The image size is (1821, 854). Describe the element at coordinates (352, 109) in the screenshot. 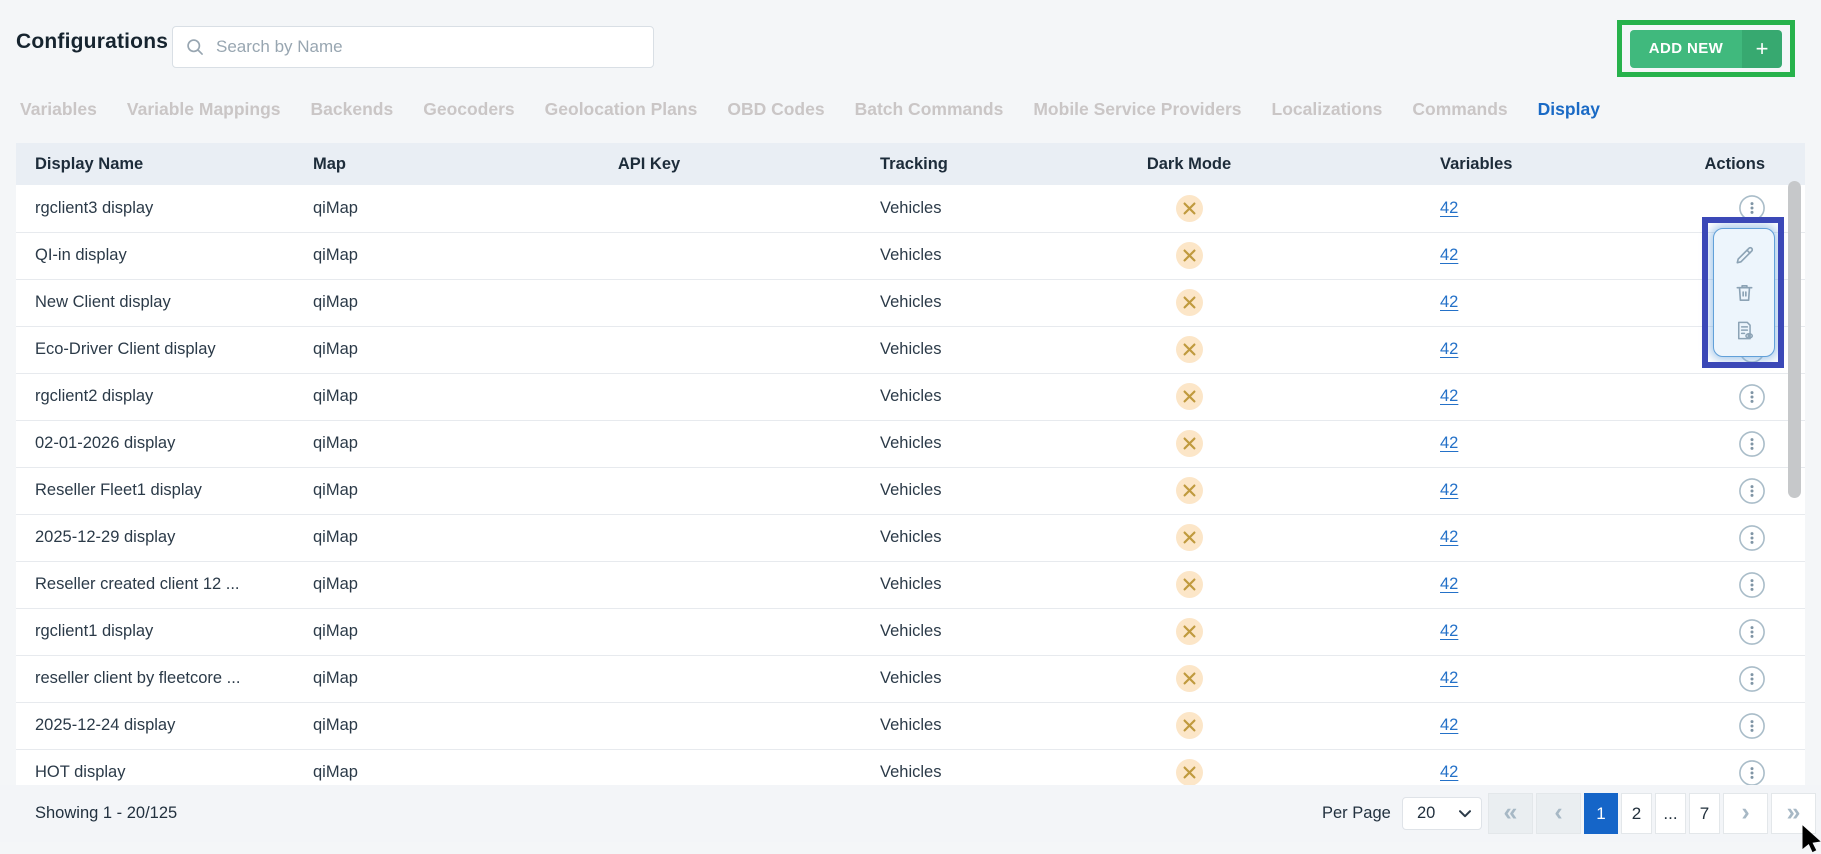

I see `tab: Backends` at that location.